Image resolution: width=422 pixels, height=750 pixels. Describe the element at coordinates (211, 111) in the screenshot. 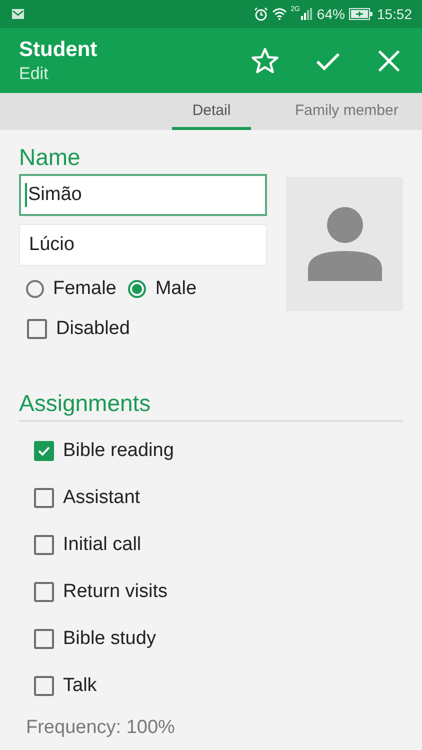

I see `tab: Detail` at that location.